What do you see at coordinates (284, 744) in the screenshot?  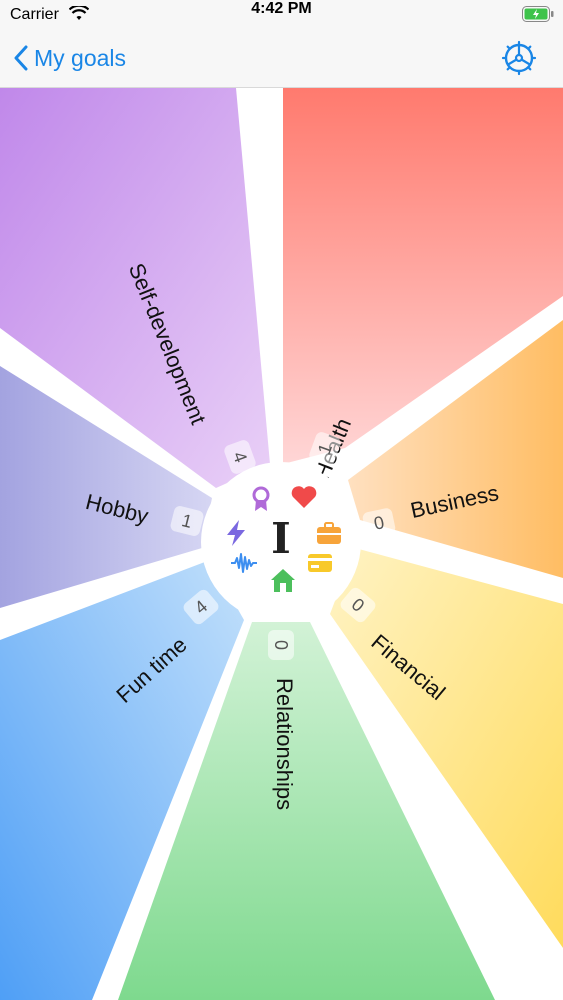 I see `label-relationships: Relationships` at bounding box center [284, 744].